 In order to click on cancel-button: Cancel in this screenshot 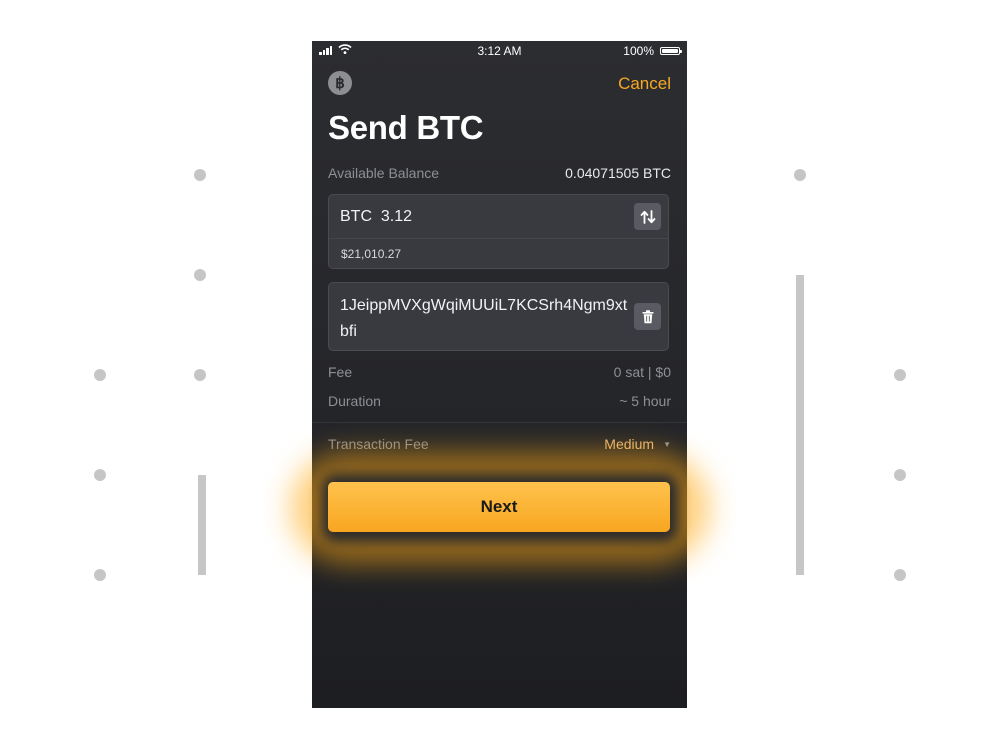, I will do `click(644, 84)`.